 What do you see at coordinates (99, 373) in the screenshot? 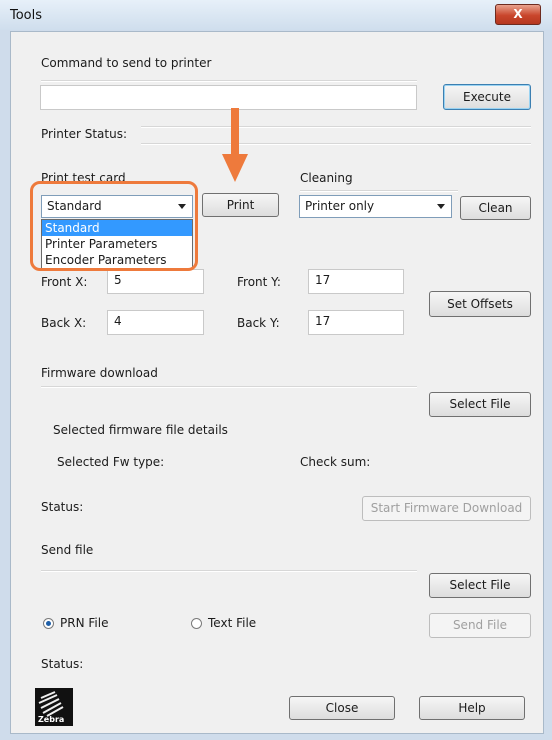
I see `firmware-label: Firmware download` at bounding box center [99, 373].